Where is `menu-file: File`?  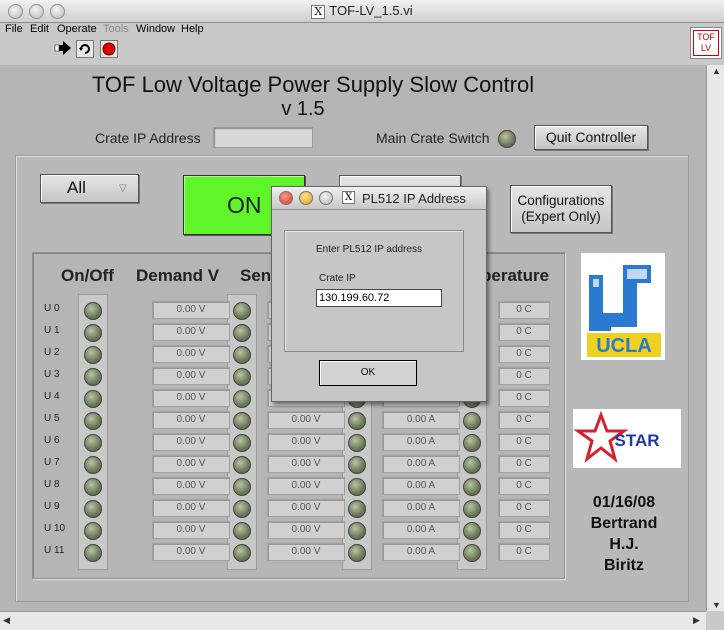 menu-file: File is located at coordinates (14, 29).